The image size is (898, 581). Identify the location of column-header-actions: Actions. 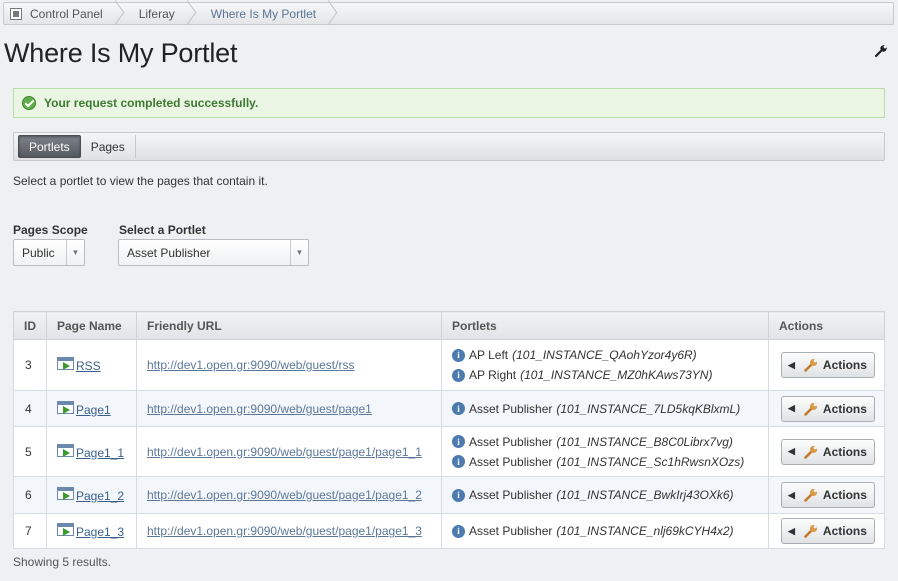
(826, 325).